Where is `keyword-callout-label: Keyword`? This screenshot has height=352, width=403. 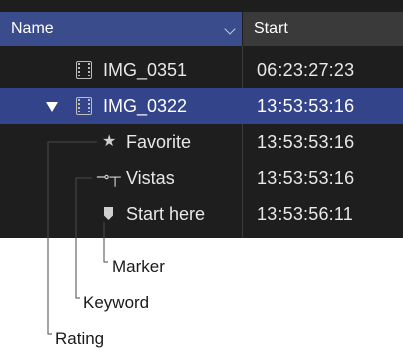 keyword-callout-label: Keyword is located at coordinates (116, 302).